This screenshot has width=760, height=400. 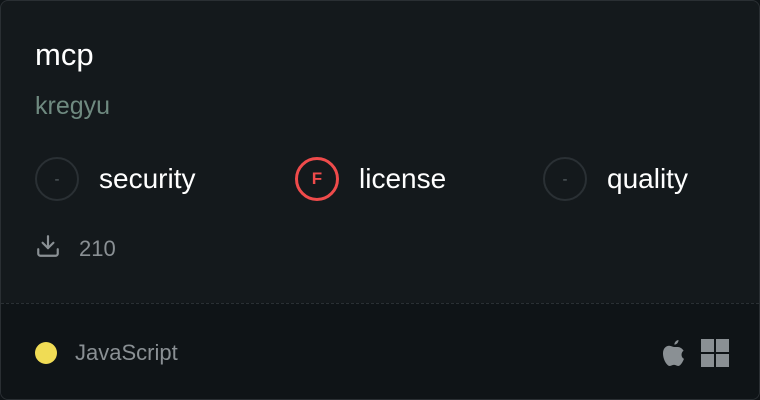 I want to click on language-name: JavaScript, so click(x=126, y=352).